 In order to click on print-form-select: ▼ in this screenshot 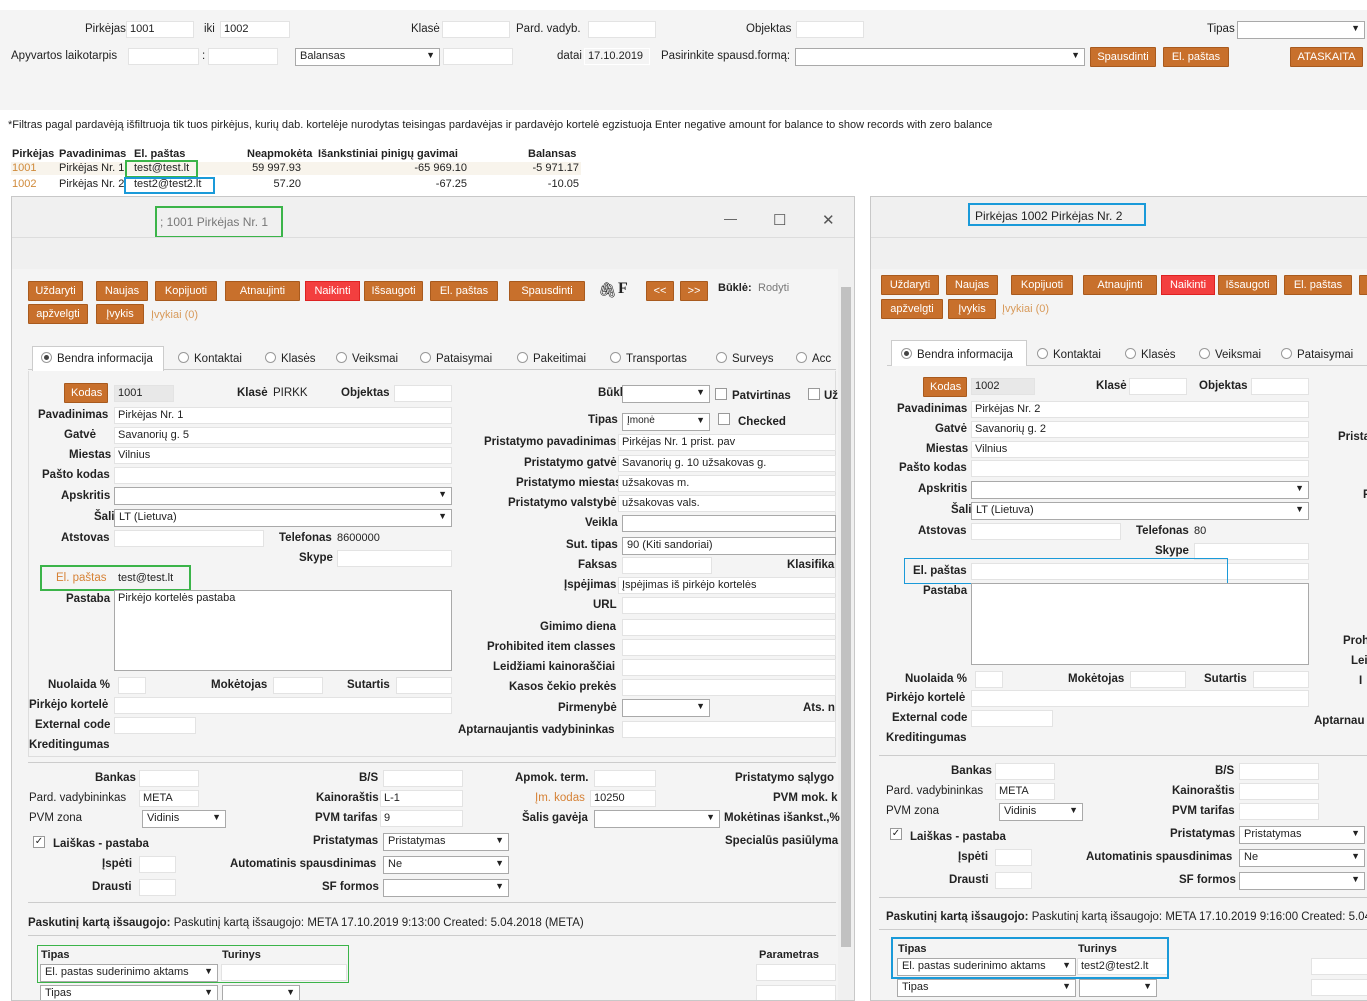, I will do `click(940, 57)`.